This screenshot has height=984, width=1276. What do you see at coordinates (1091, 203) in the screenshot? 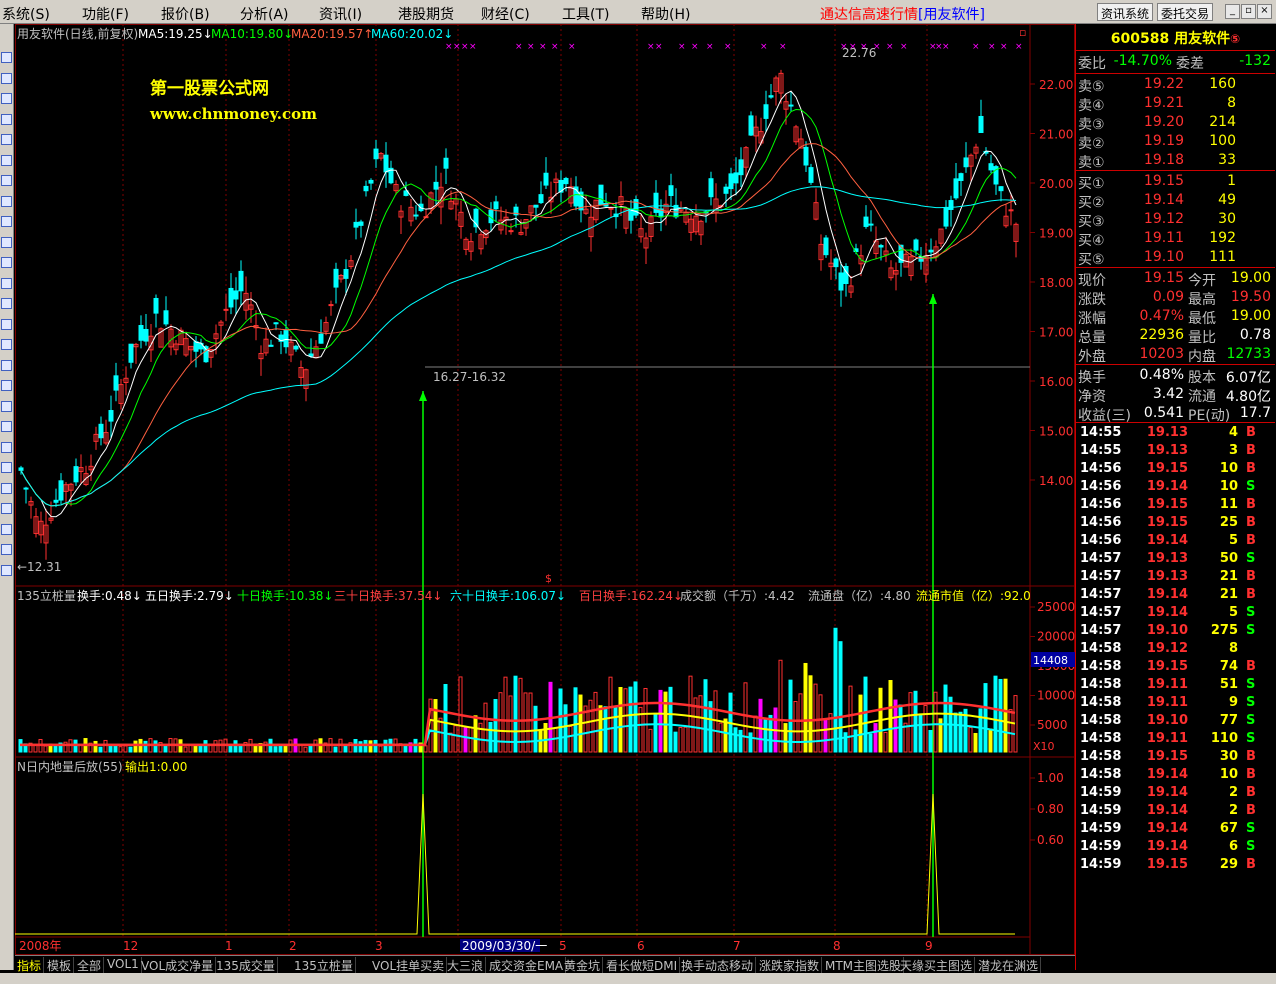
I see `book-label: 买②` at bounding box center [1091, 203].